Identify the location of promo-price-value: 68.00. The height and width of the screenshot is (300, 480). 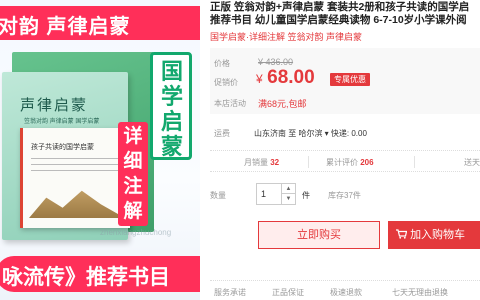
(291, 77).